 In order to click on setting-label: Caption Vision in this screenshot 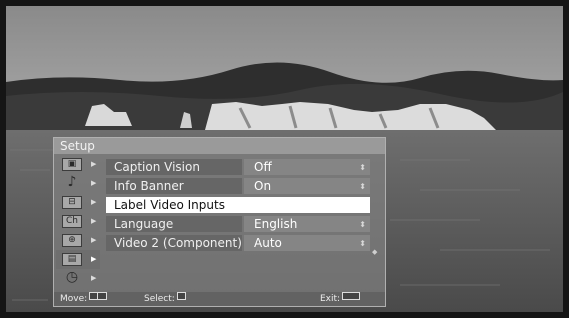, I will do `click(174, 167)`.